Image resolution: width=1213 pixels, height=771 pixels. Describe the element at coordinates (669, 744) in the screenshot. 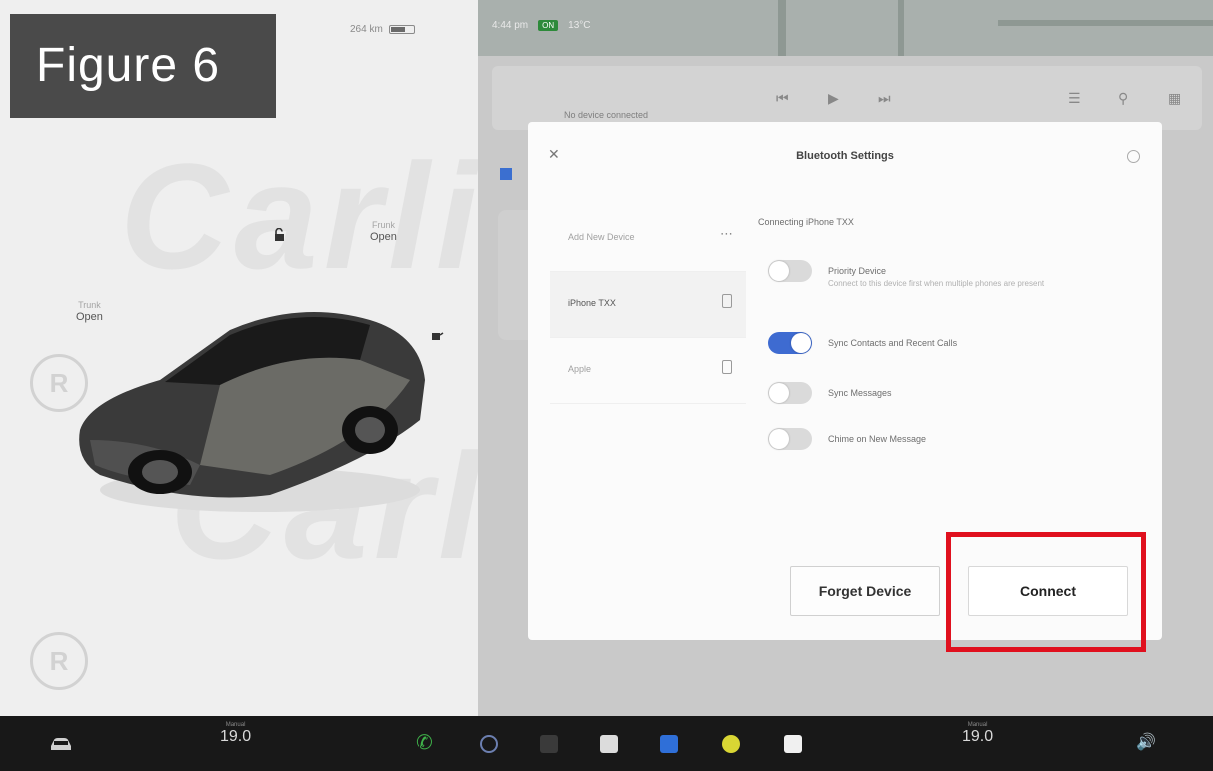

I see `bluetooth-icon` at that location.